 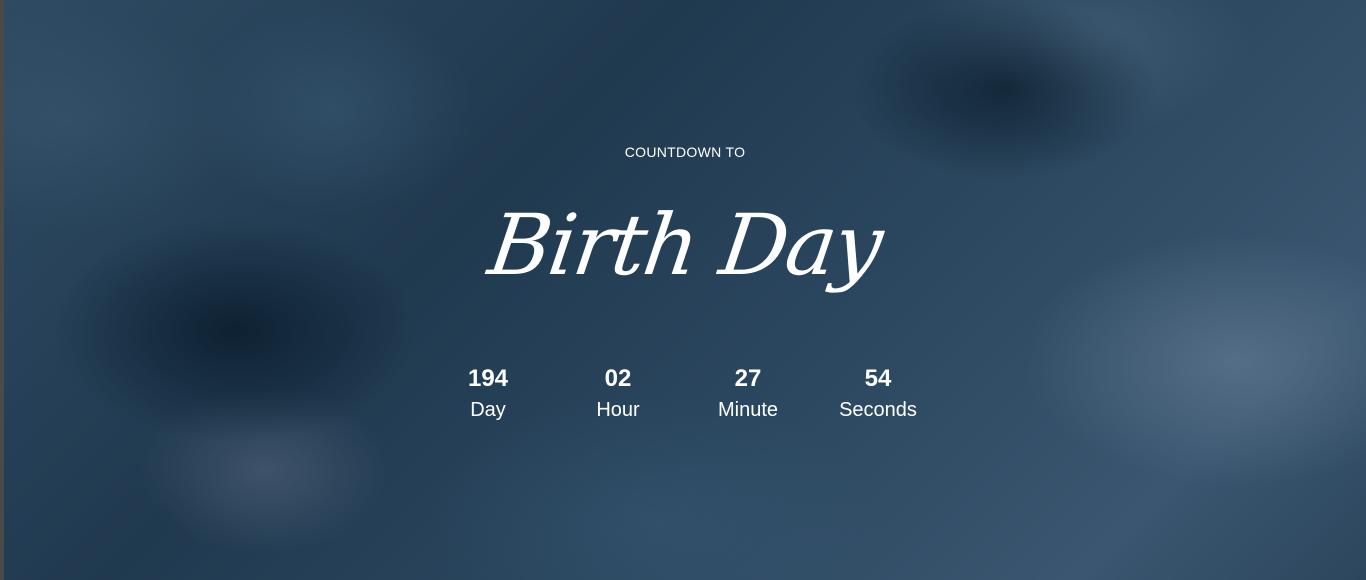 I want to click on minutes-label: Minute, so click(x=748, y=410).